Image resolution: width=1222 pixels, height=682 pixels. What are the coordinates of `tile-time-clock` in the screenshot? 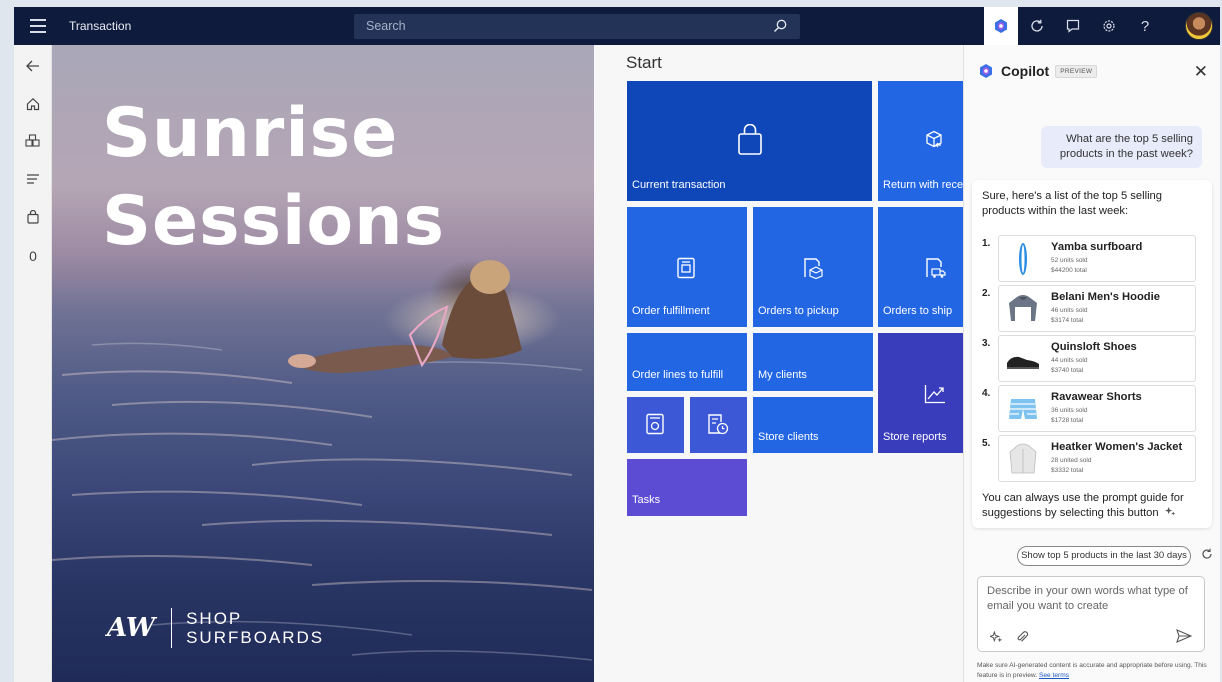 It's located at (718, 425).